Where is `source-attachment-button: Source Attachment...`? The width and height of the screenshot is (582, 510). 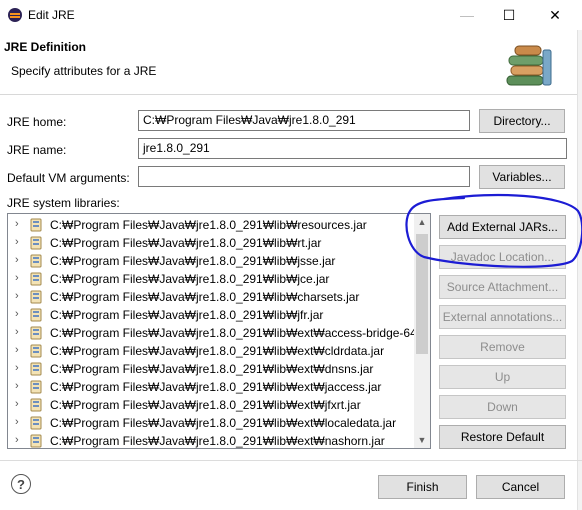
source-attachment-button: Source Attachment... is located at coordinates (502, 287).